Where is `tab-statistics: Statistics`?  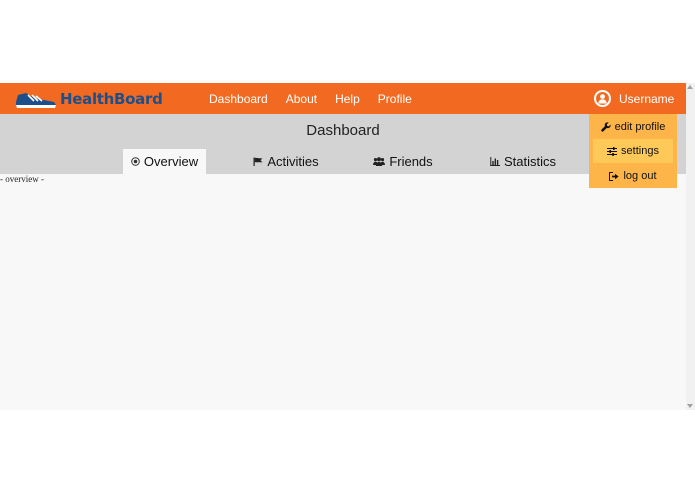
tab-statistics: Statistics is located at coordinates (523, 161).